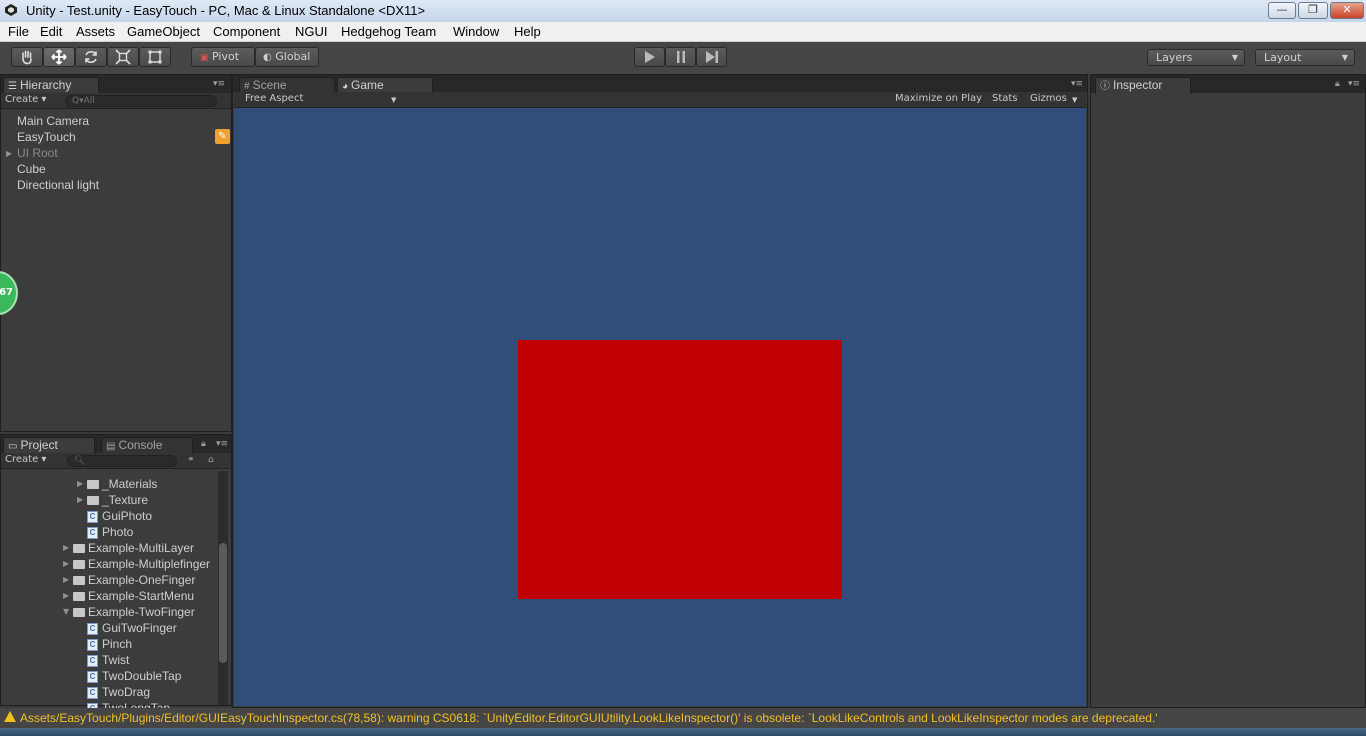 The height and width of the screenshot is (736, 1366). I want to click on project-scrollbar, so click(223, 588).